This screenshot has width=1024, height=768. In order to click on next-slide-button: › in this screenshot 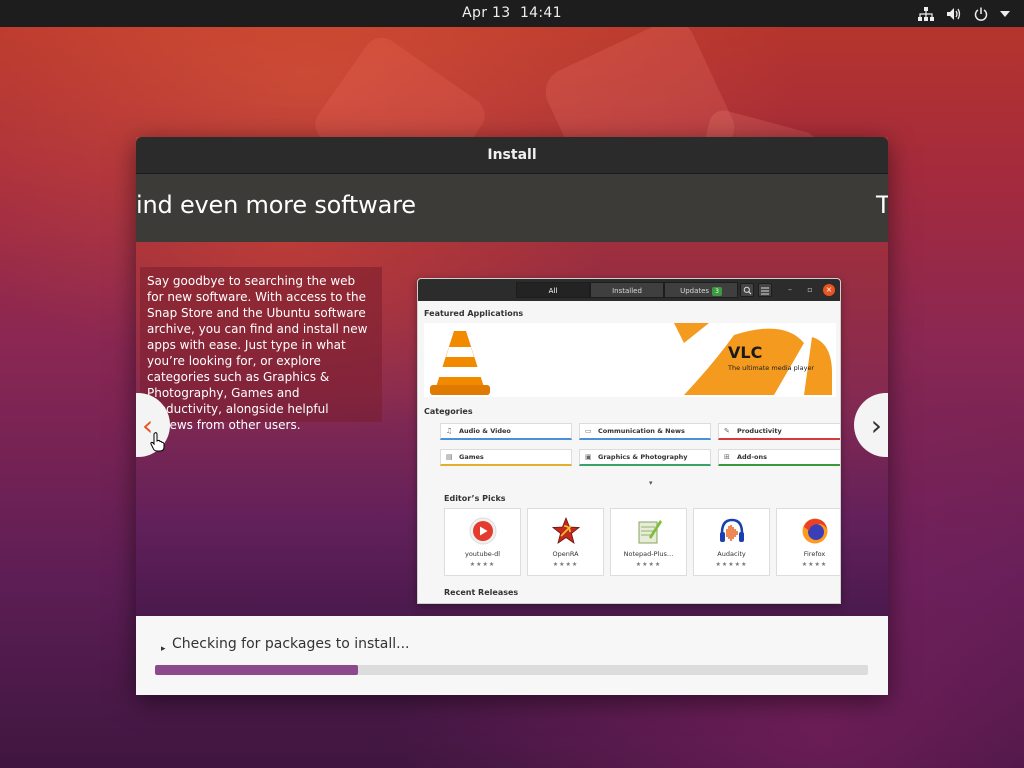, I will do `click(871, 425)`.